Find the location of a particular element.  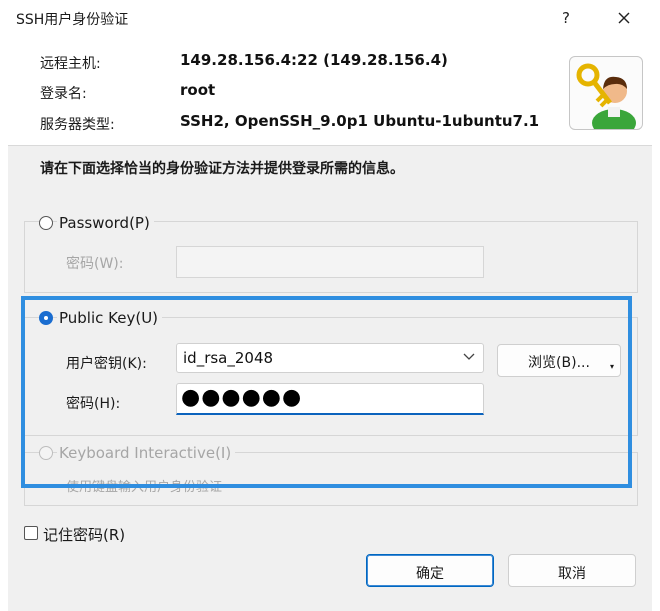

password-field-label: 密码(W): is located at coordinates (95, 264).